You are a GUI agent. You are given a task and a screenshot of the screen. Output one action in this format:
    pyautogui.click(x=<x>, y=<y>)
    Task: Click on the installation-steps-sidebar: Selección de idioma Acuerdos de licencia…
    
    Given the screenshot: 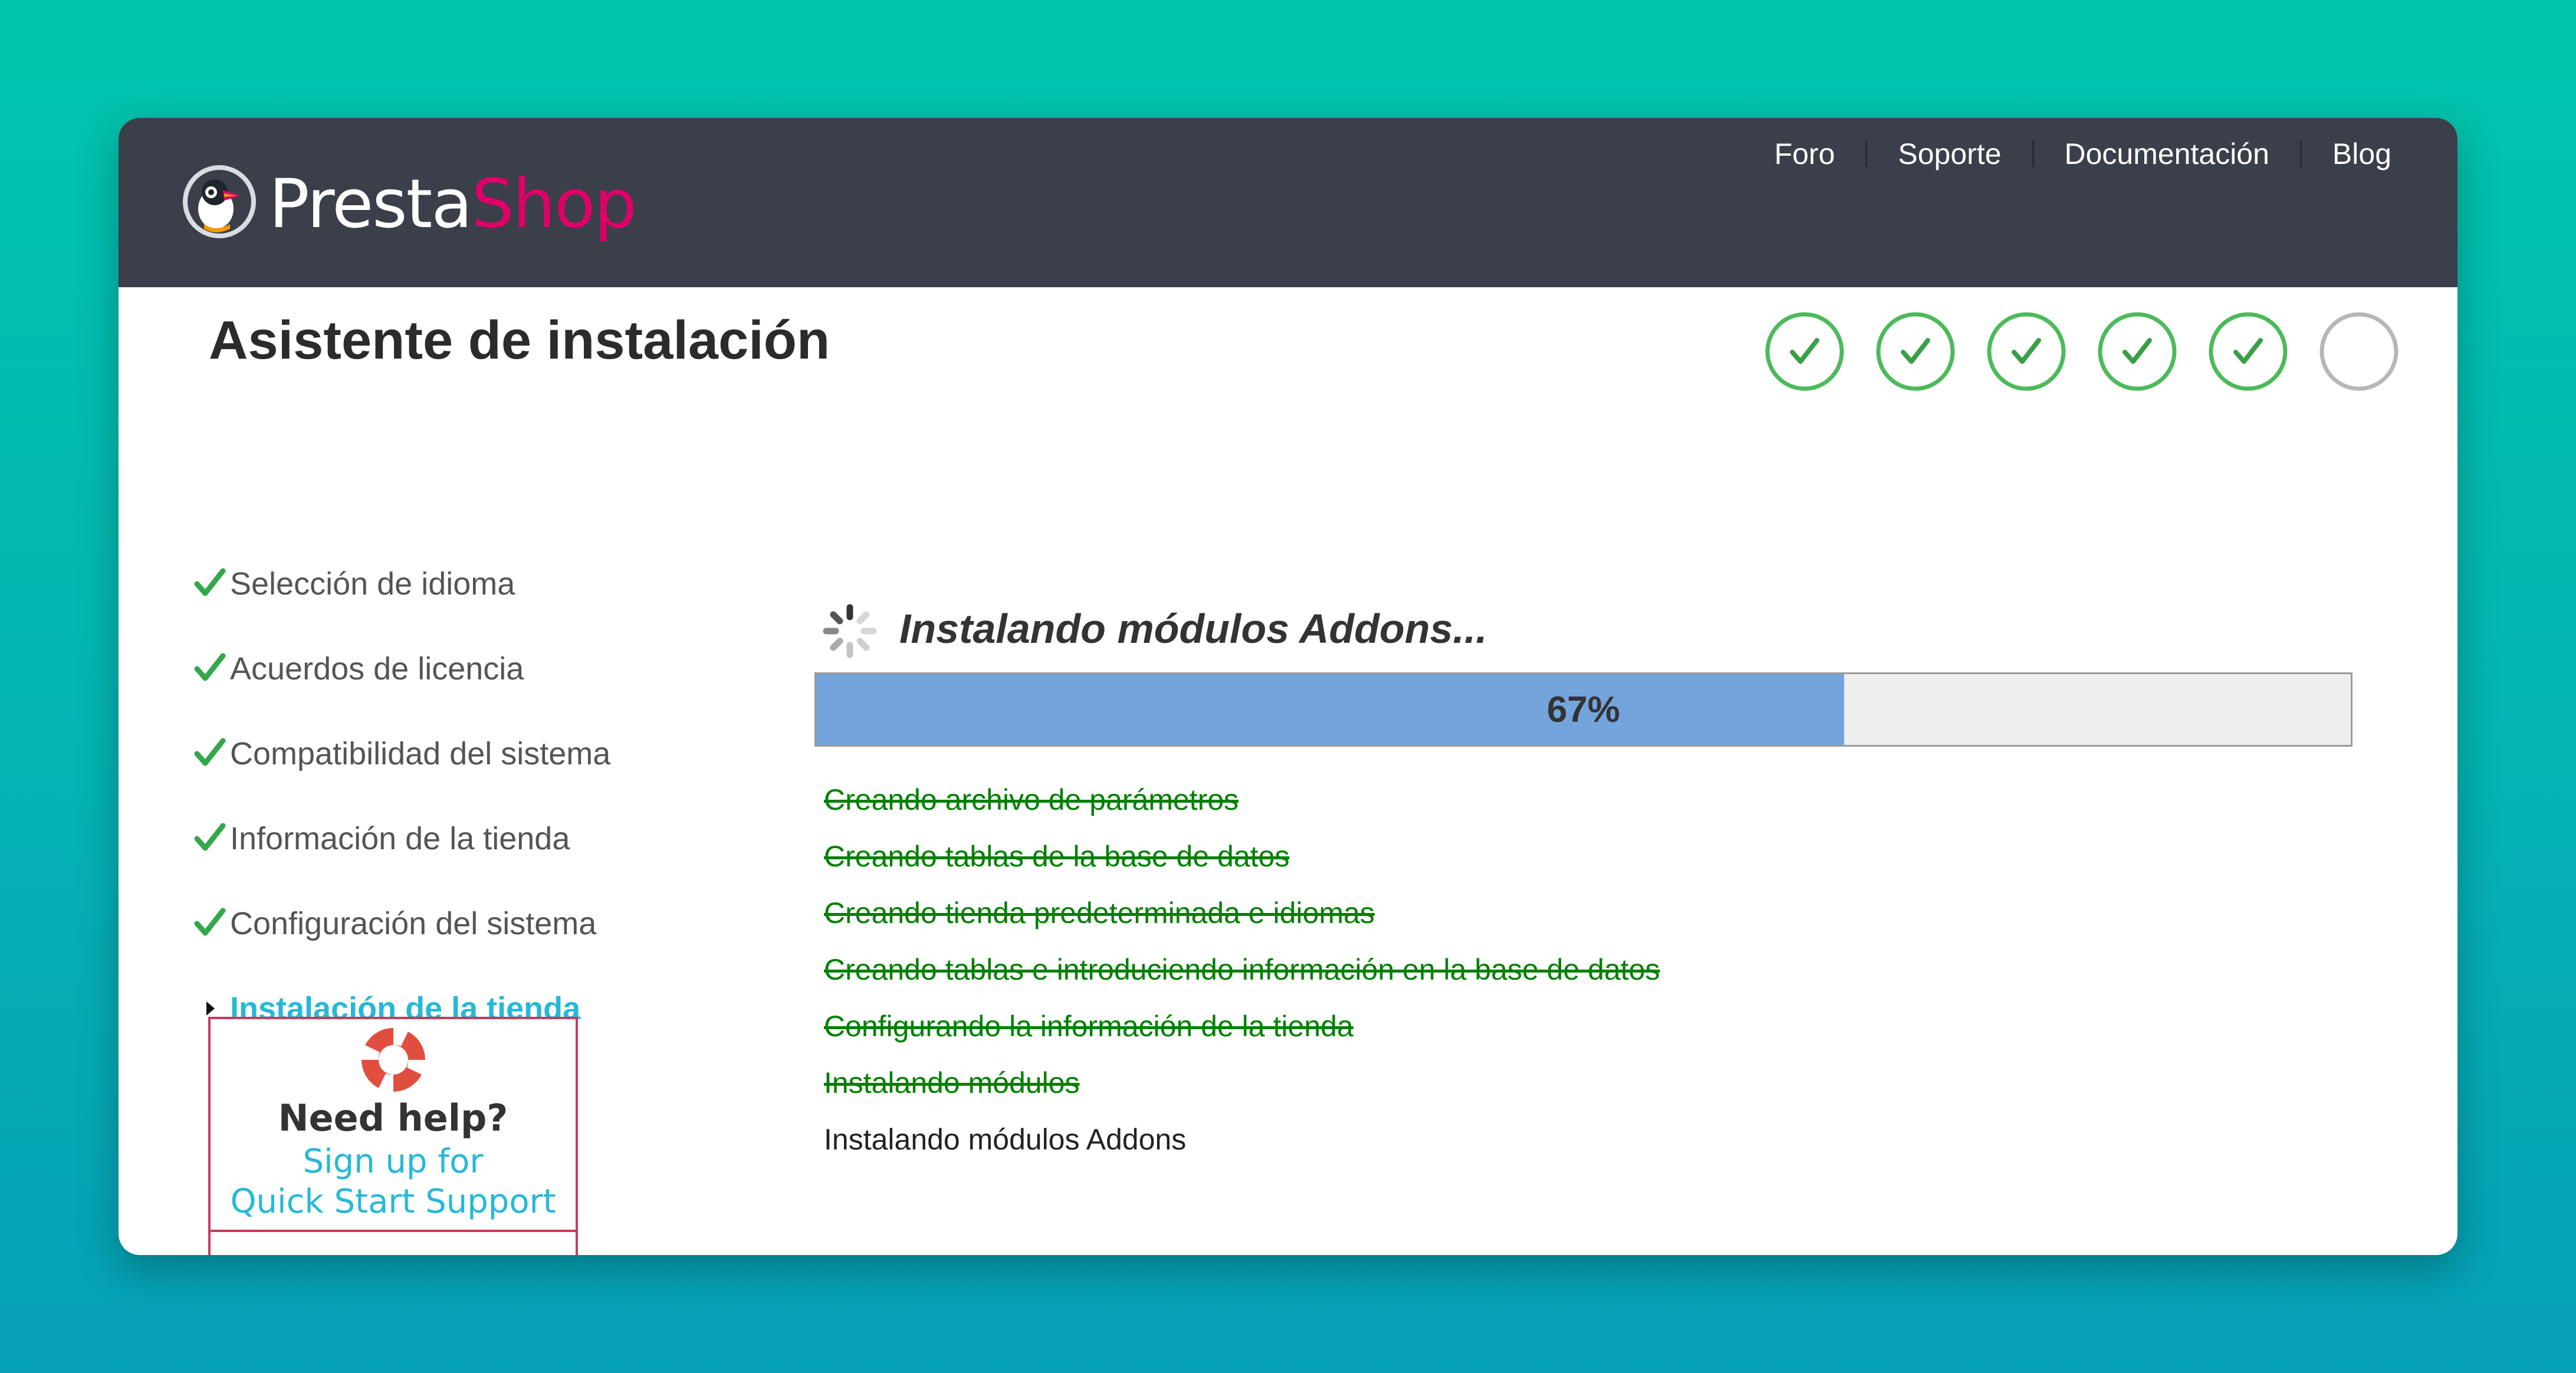 What is the action you would take?
    pyautogui.click(x=422, y=821)
    